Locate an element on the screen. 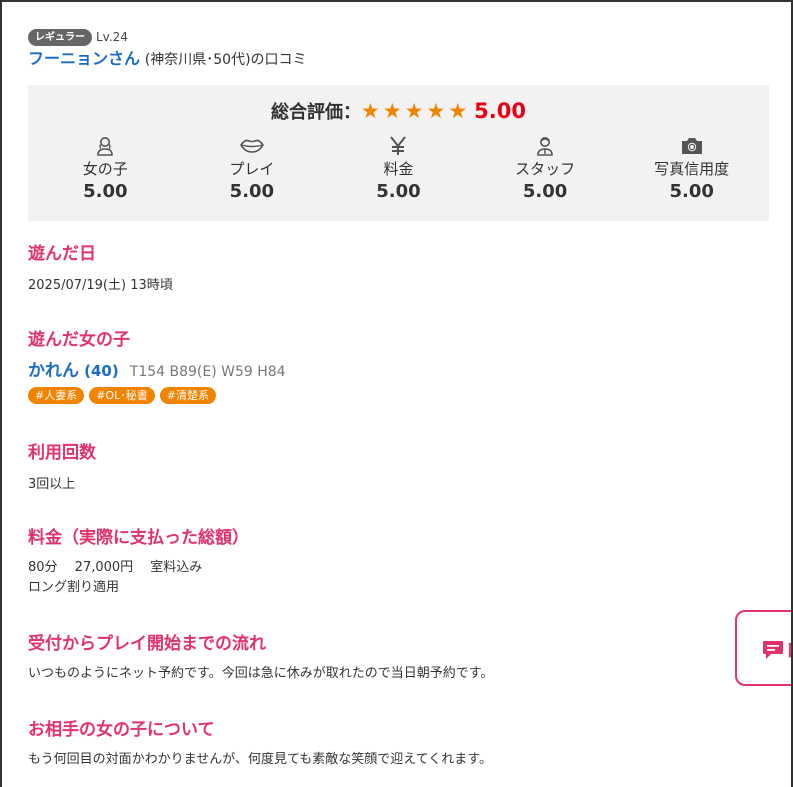  girl-age: (40) is located at coordinates (101, 371).